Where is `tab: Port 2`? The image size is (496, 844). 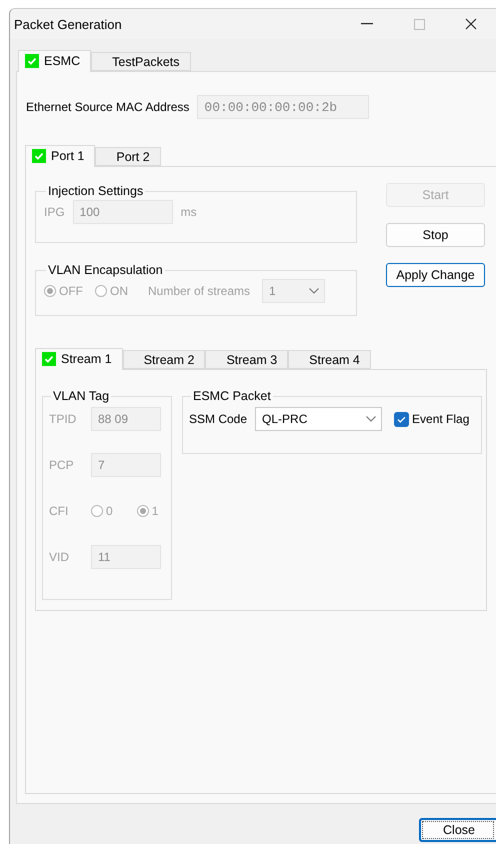 tab: Port 2 is located at coordinates (128, 156).